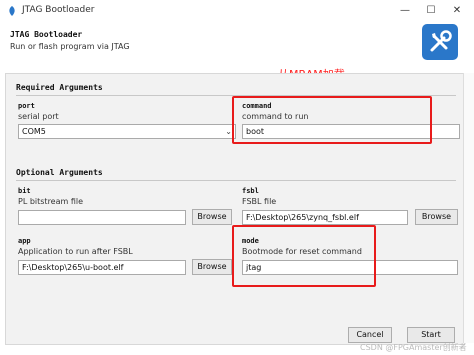  What do you see at coordinates (212, 267) in the screenshot?
I see `app-browse-button: Browse` at bounding box center [212, 267].